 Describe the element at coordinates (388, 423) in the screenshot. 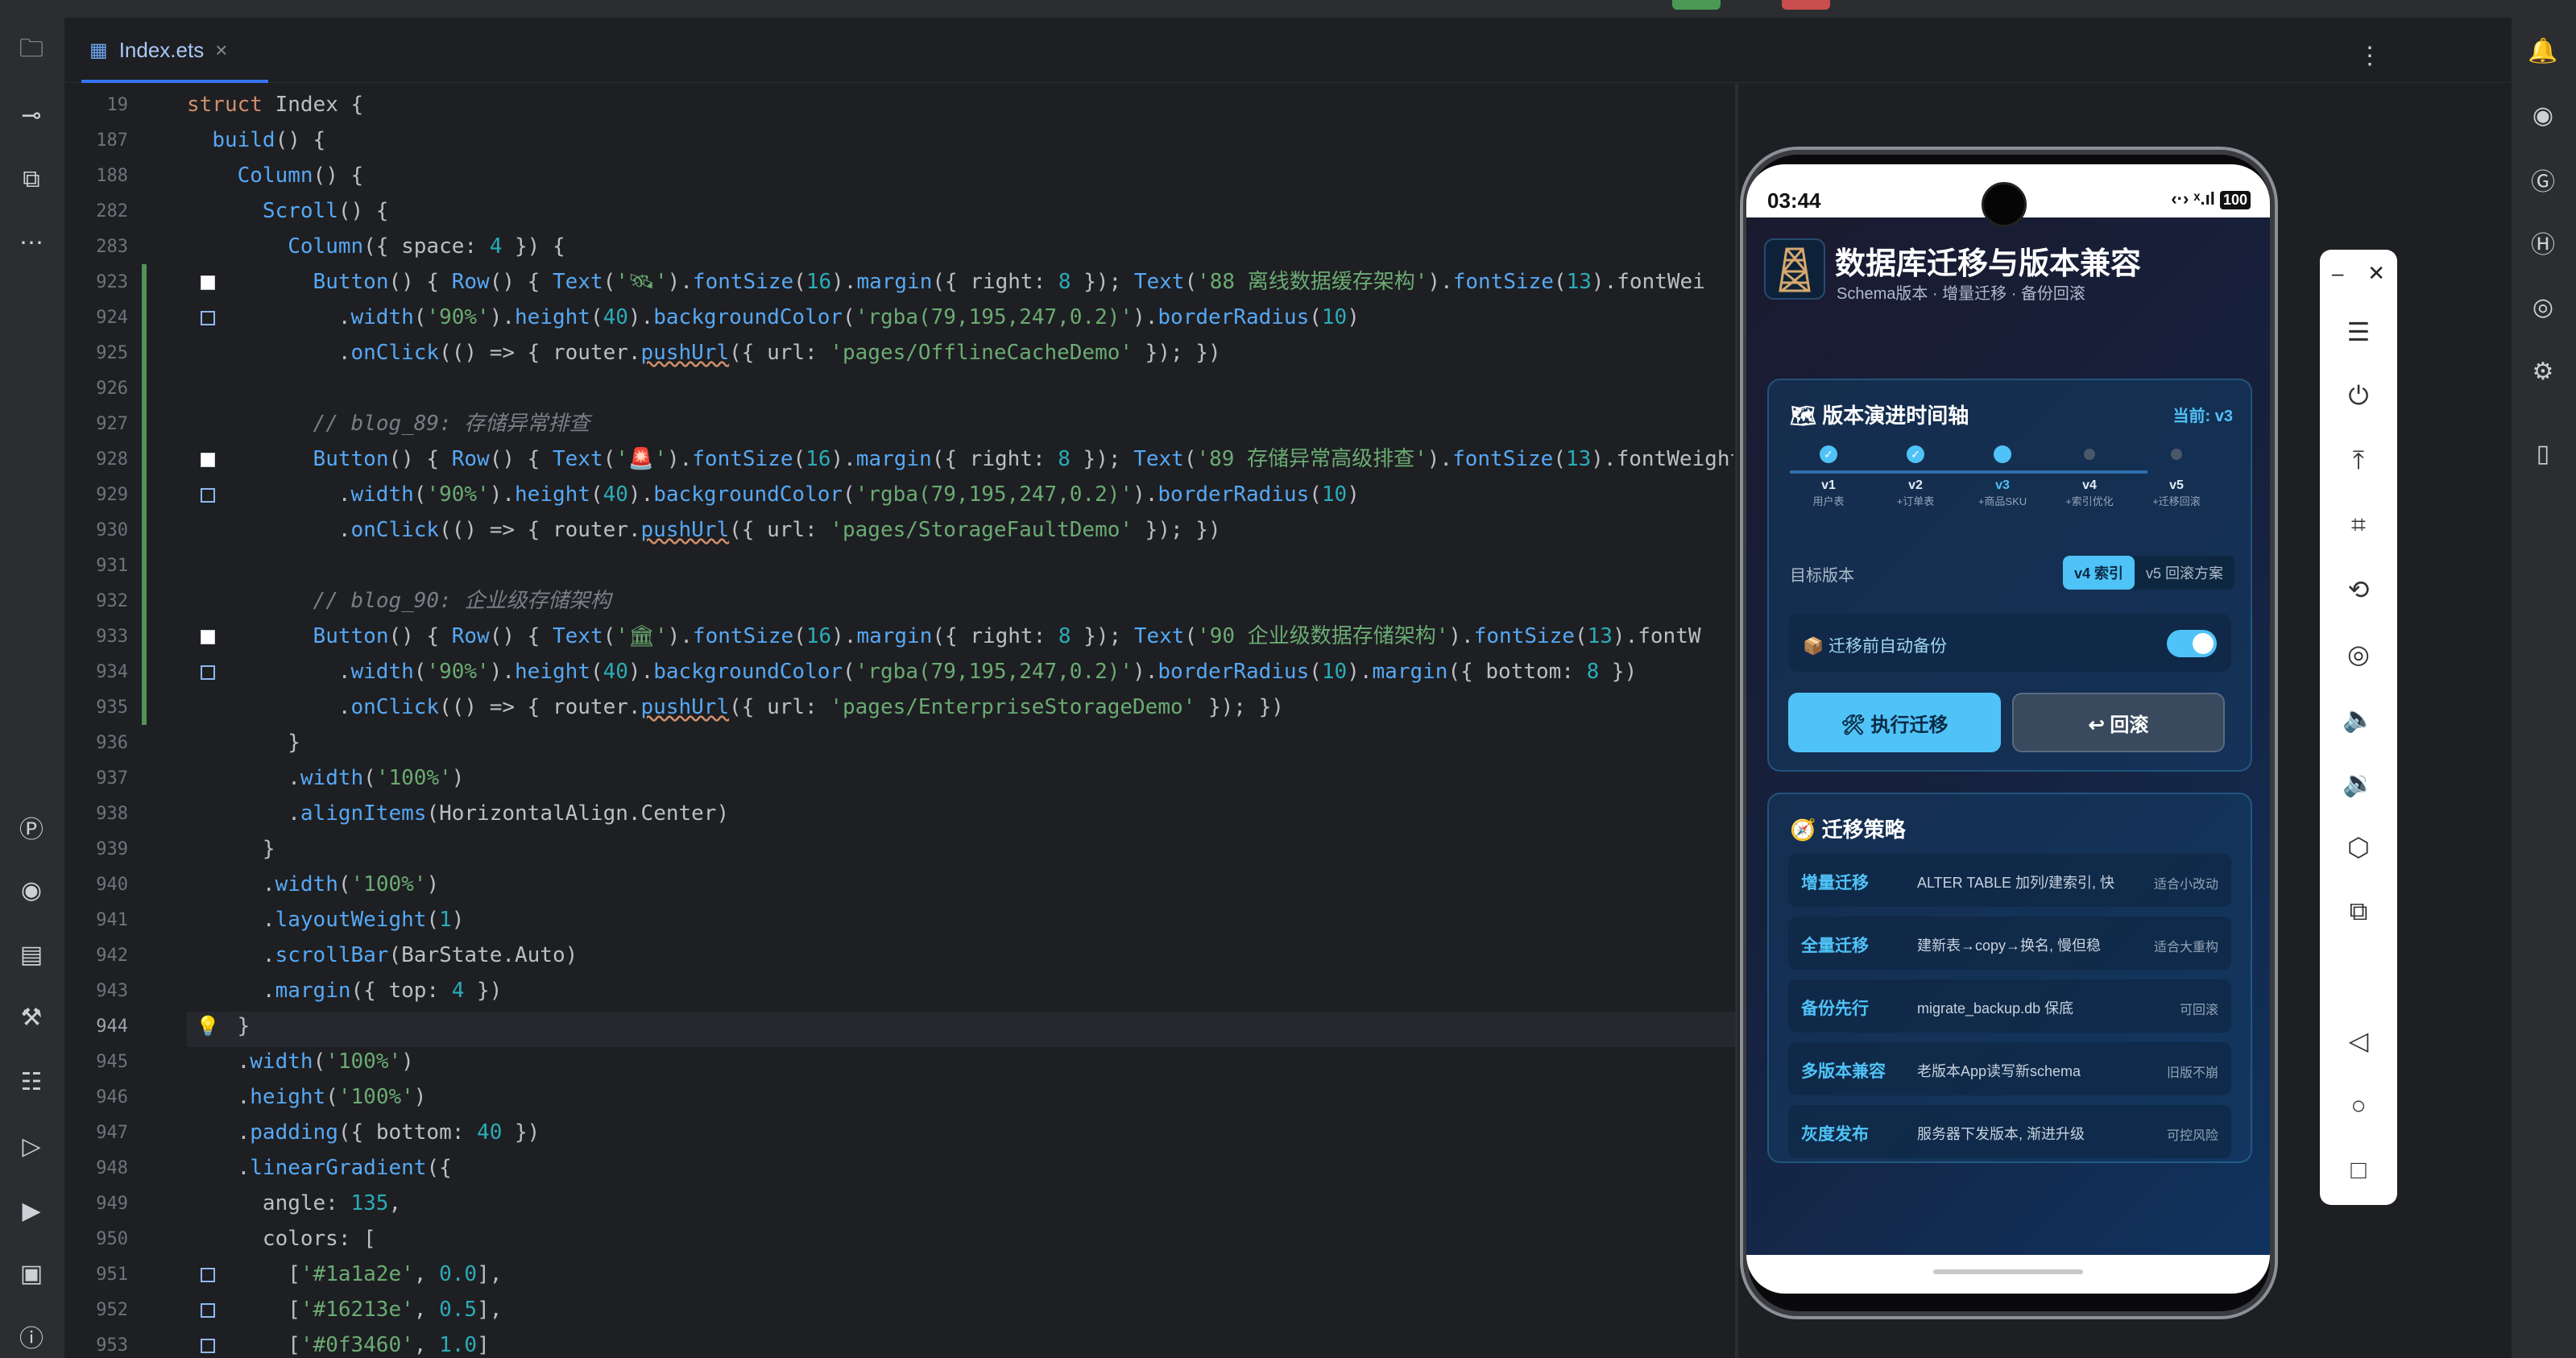

I see `code-line: // blog_89: 存储异常排查` at that location.